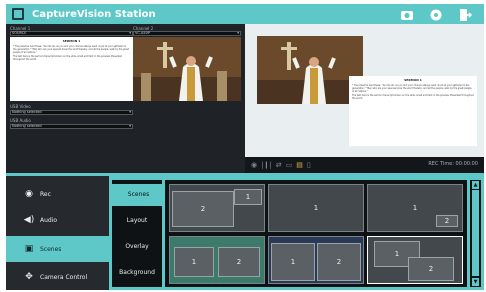 Image resolution: width=486 pixels, height=292 pixels. What do you see at coordinates (245, 14) in the screenshot?
I see `app-header: CaptureVision Station` at bounding box center [245, 14].